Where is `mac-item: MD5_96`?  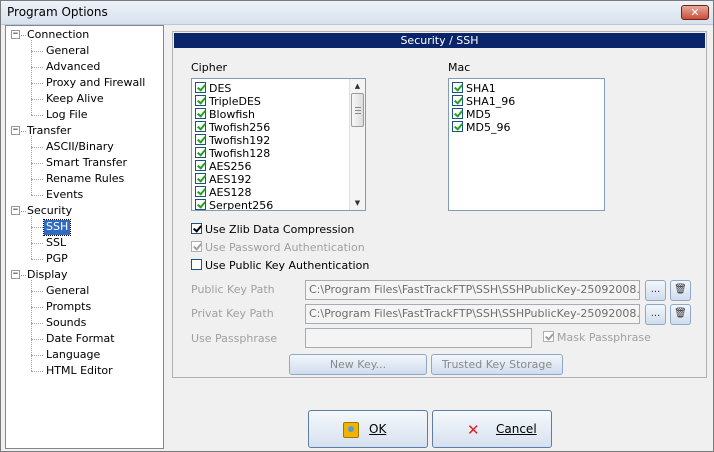
mac-item: MD5_96 is located at coordinates (481, 127).